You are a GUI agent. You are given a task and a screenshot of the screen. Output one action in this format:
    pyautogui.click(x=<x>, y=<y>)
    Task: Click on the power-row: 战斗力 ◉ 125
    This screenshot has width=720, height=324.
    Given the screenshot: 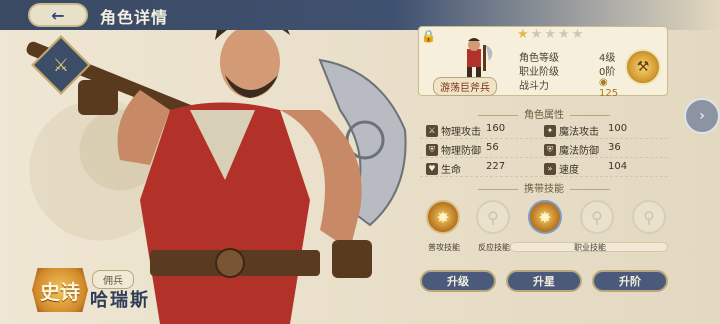 What is the action you would take?
    pyautogui.click(x=569, y=88)
    